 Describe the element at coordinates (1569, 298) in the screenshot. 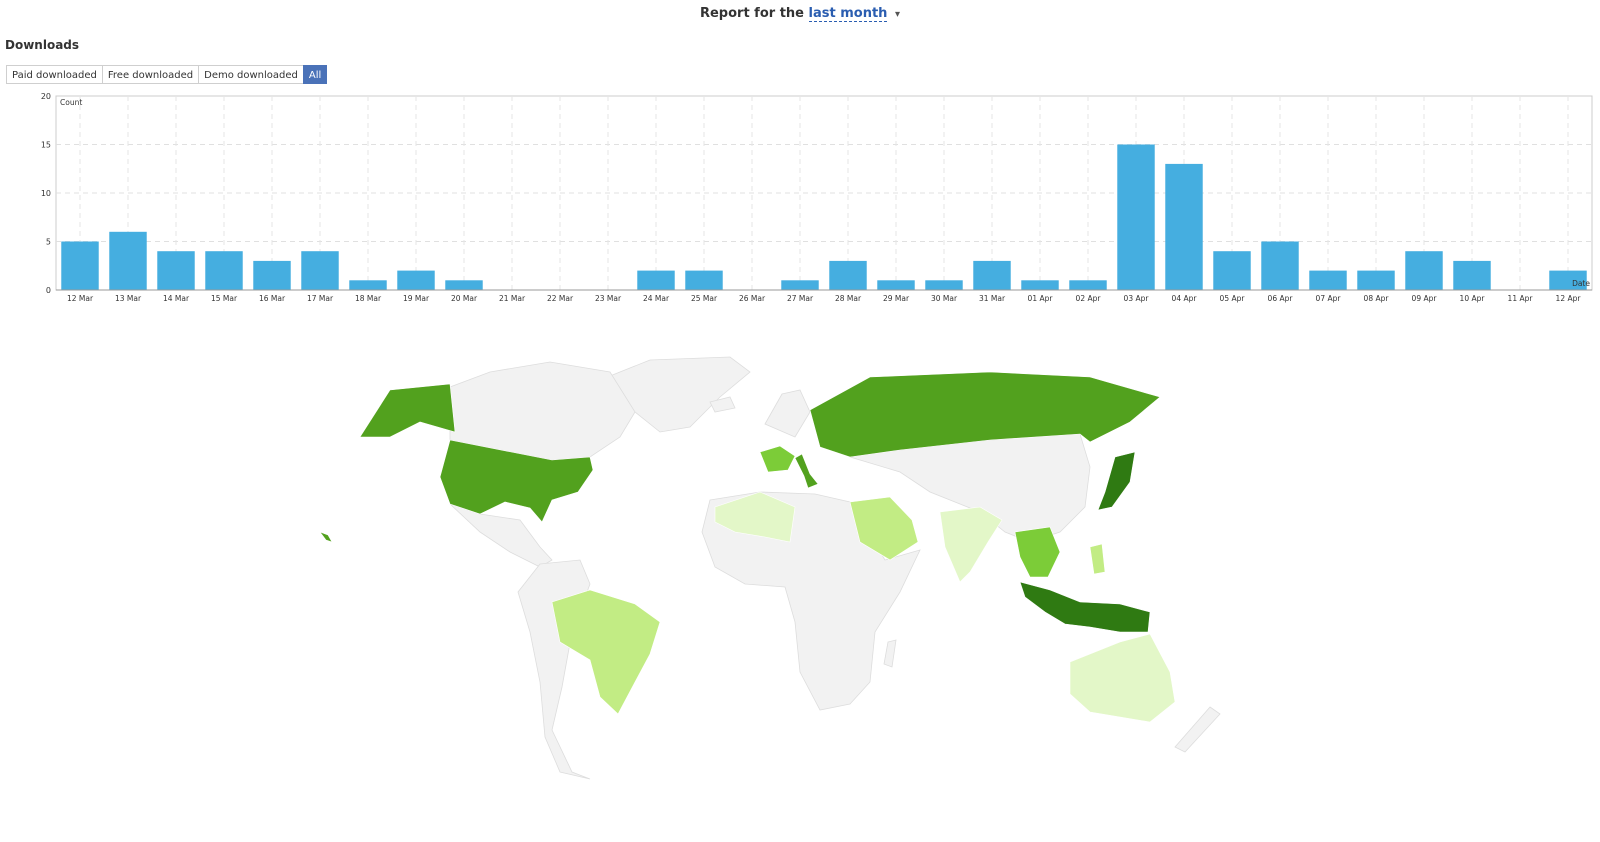

I see `x-tick-label: 12 Apr` at that location.